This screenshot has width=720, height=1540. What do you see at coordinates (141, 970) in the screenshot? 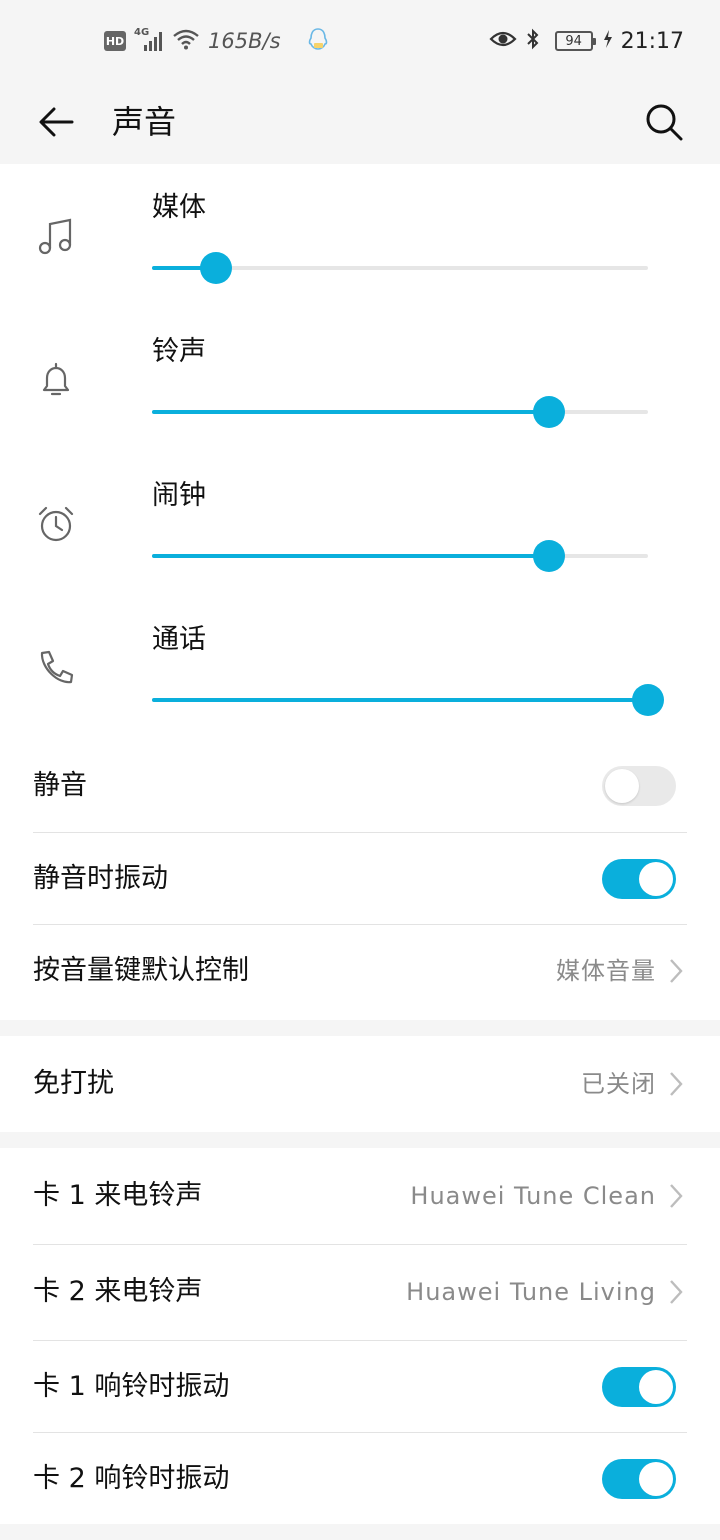
I see `volume-key-label: 按音量键默认控制` at bounding box center [141, 970].